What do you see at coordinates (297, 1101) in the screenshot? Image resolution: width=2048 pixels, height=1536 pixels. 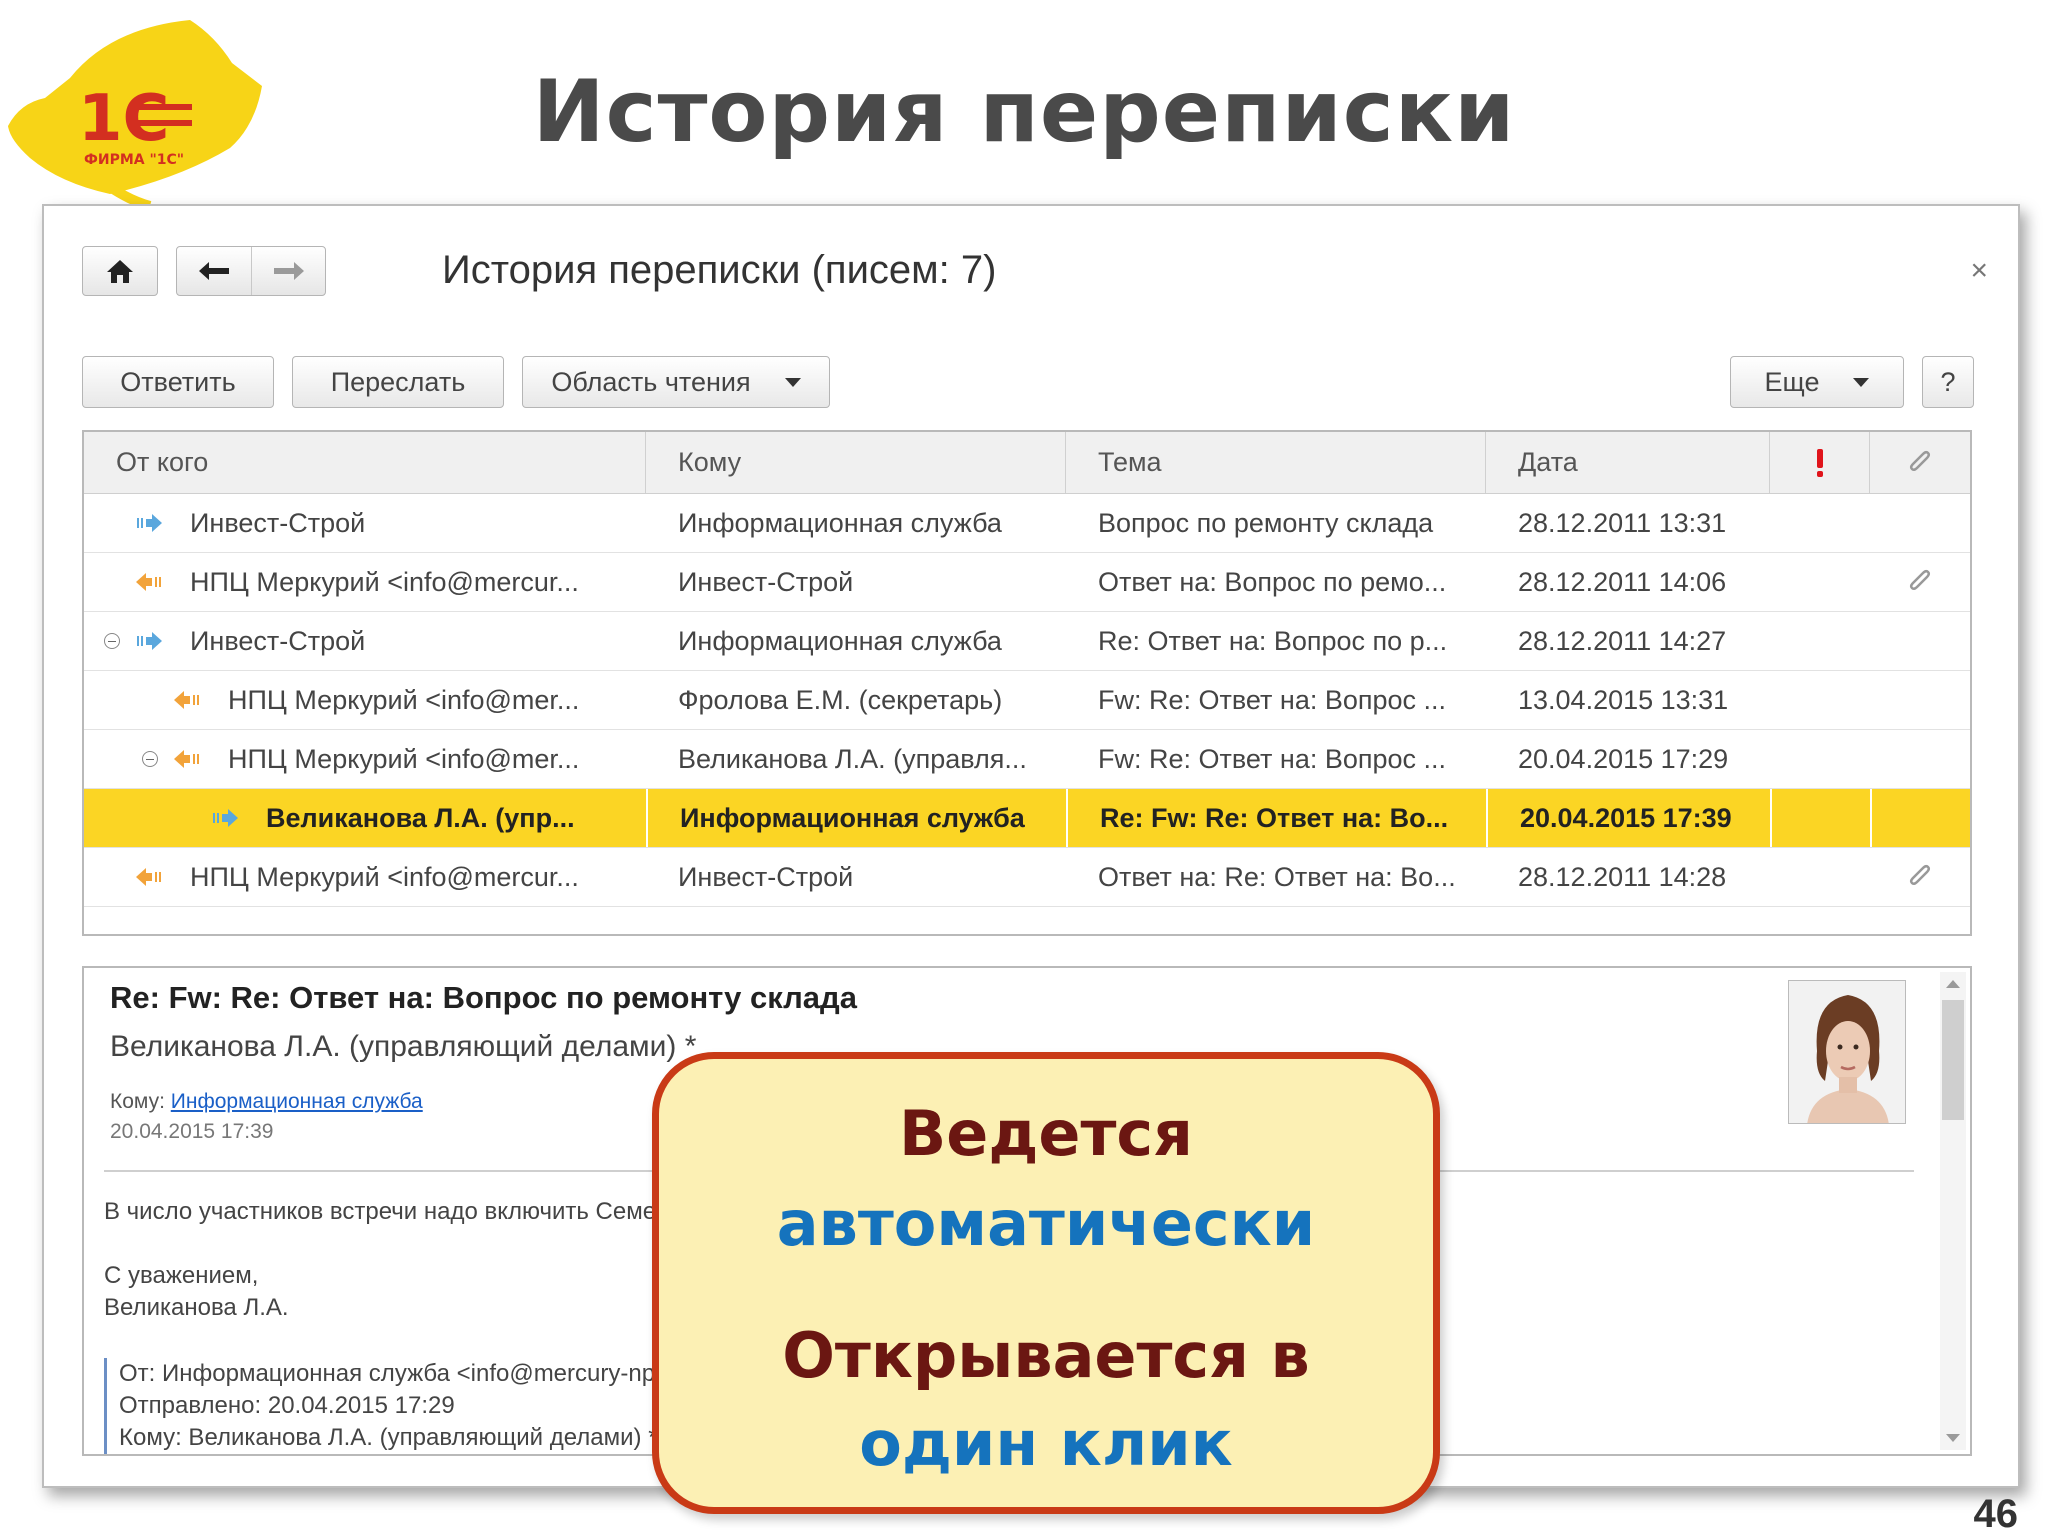 I see `preview-to-link: Информационная служба` at bounding box center [297, 1101].